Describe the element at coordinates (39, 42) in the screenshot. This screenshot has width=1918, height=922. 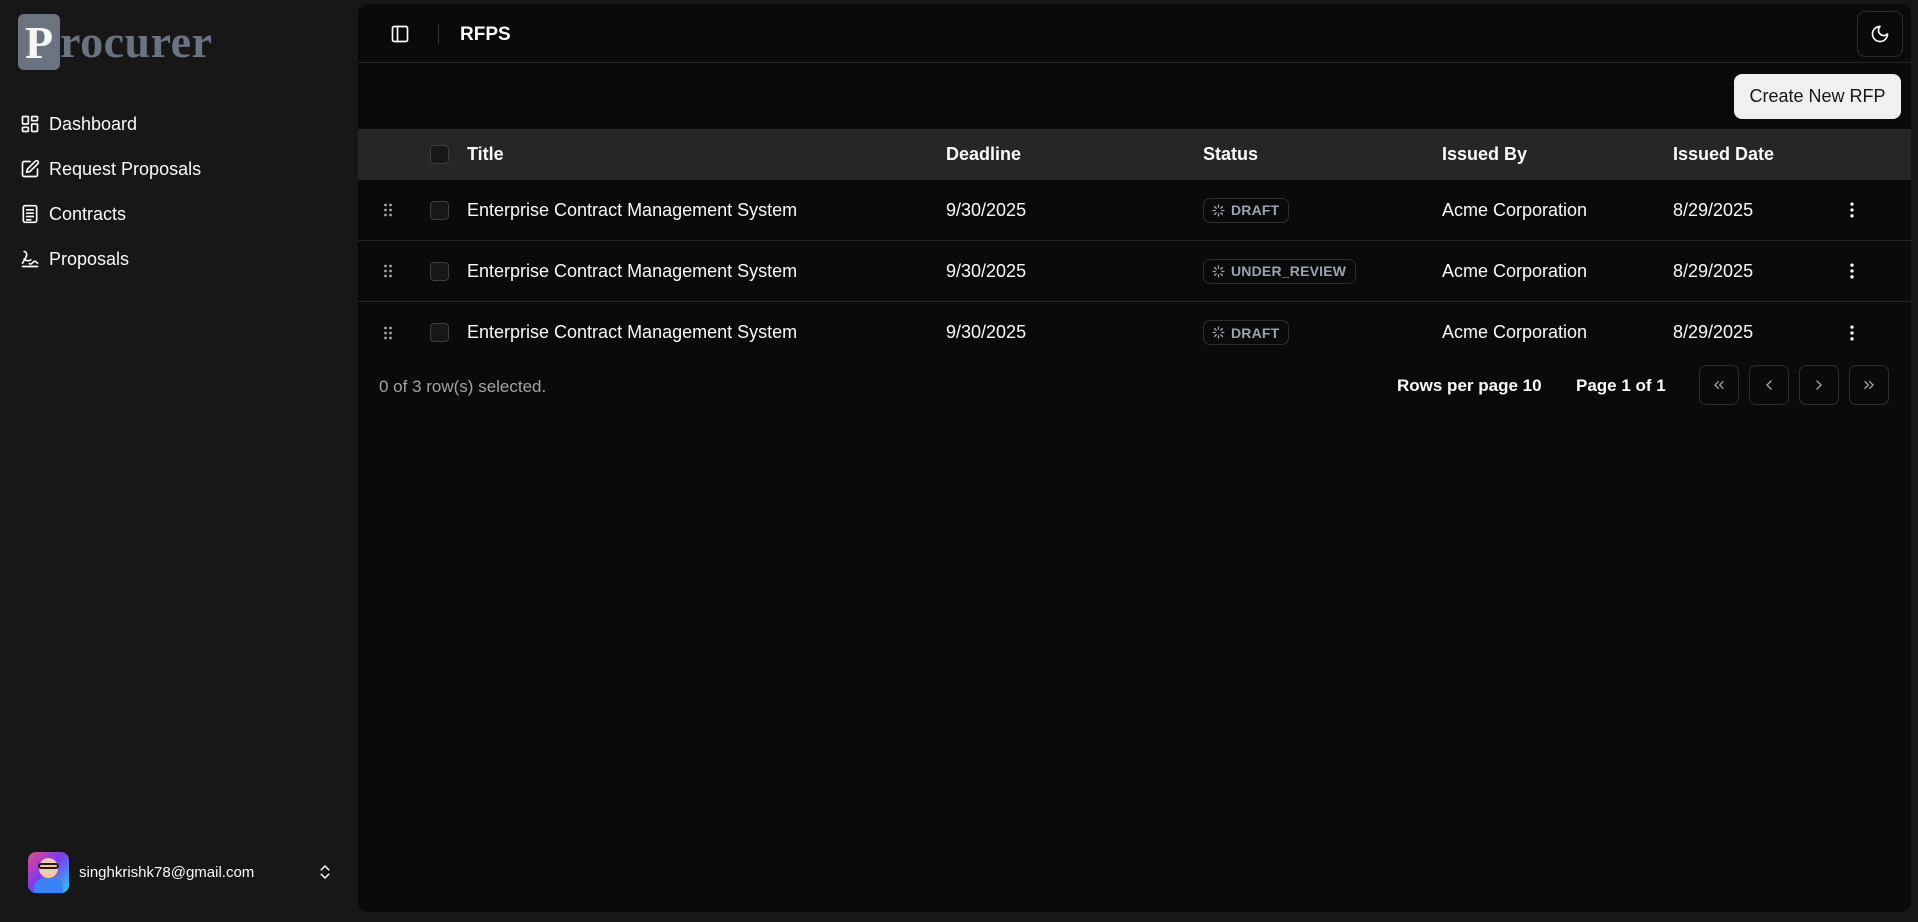
I see `logo-initial: P` at that location.